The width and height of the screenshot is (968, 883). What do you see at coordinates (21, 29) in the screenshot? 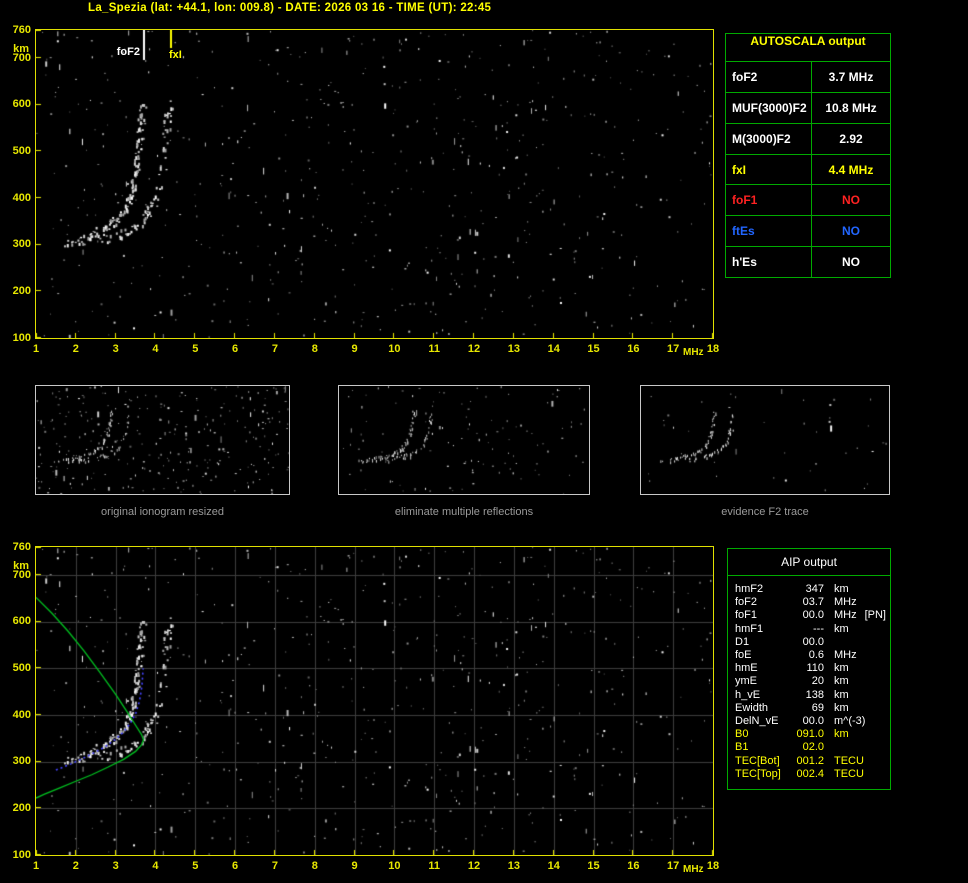
I see `y-tick-label: 760` at bounding box center [21, 29].